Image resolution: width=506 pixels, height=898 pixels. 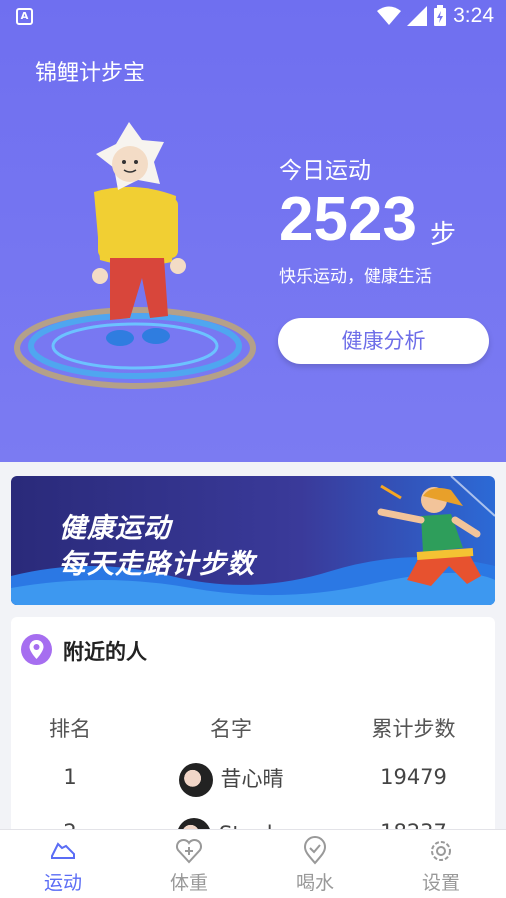 I want to click on nearby-title: 附近的人, so click(x=105, y=652).